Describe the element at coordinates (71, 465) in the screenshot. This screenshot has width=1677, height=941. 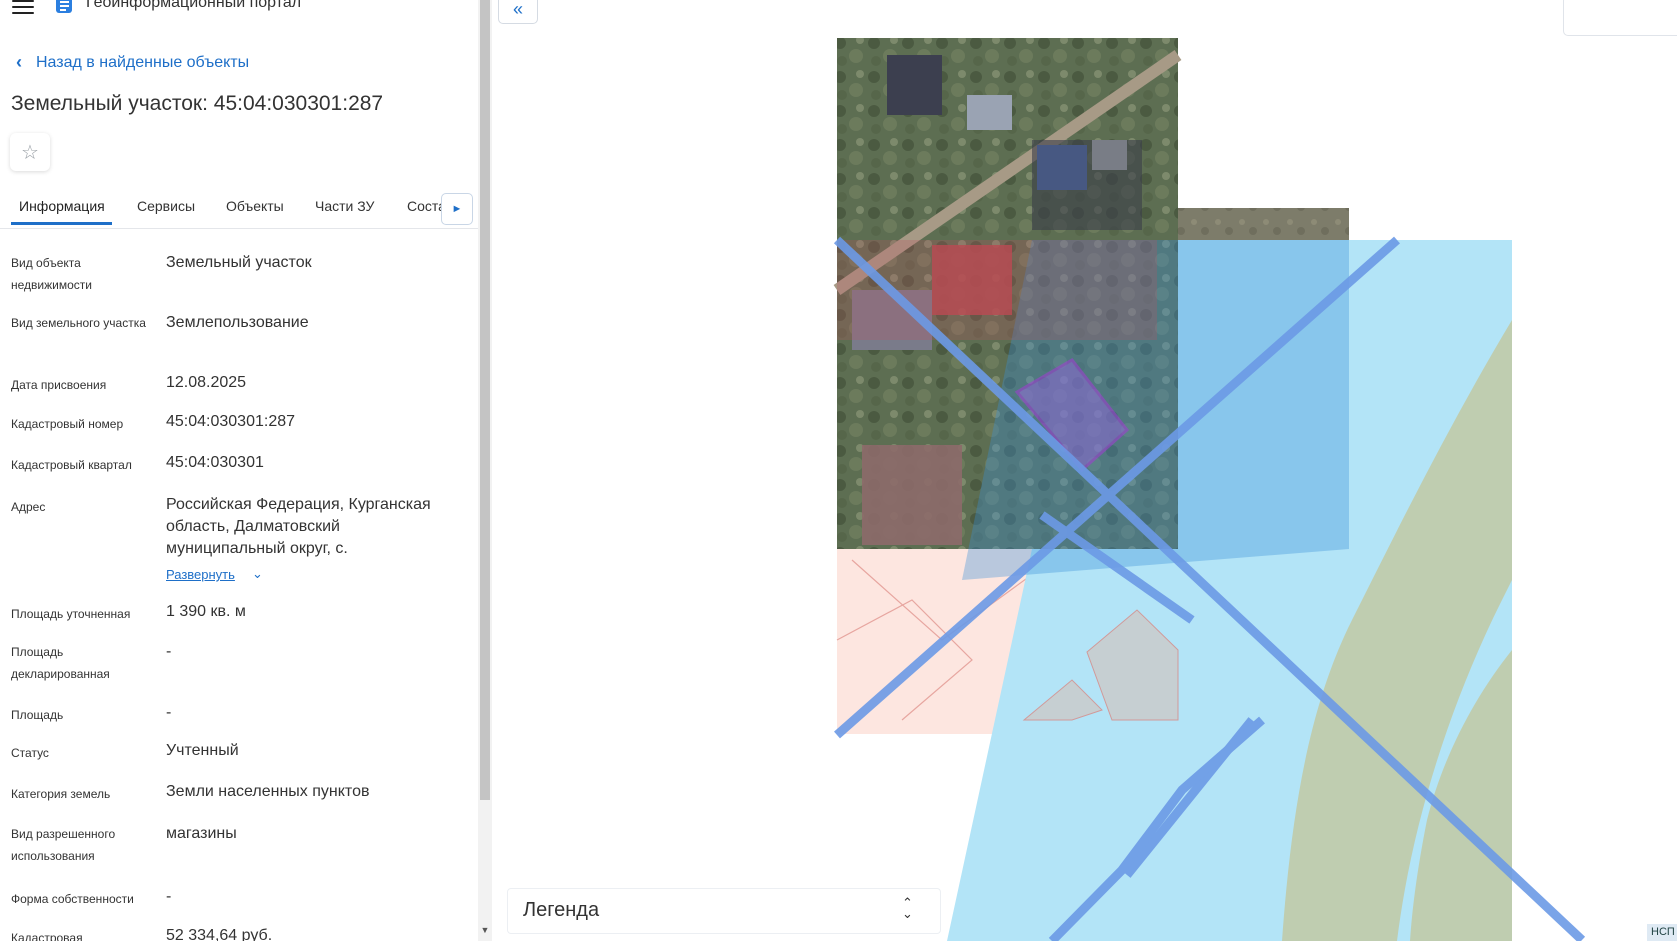
I see `property-label: Кадастровый квартал` at that location.